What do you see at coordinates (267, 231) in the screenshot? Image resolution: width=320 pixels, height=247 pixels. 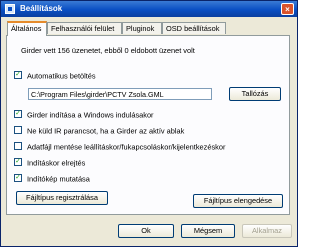 I see `apply-button: Alkalmaz` at bounding box center [267, 231].